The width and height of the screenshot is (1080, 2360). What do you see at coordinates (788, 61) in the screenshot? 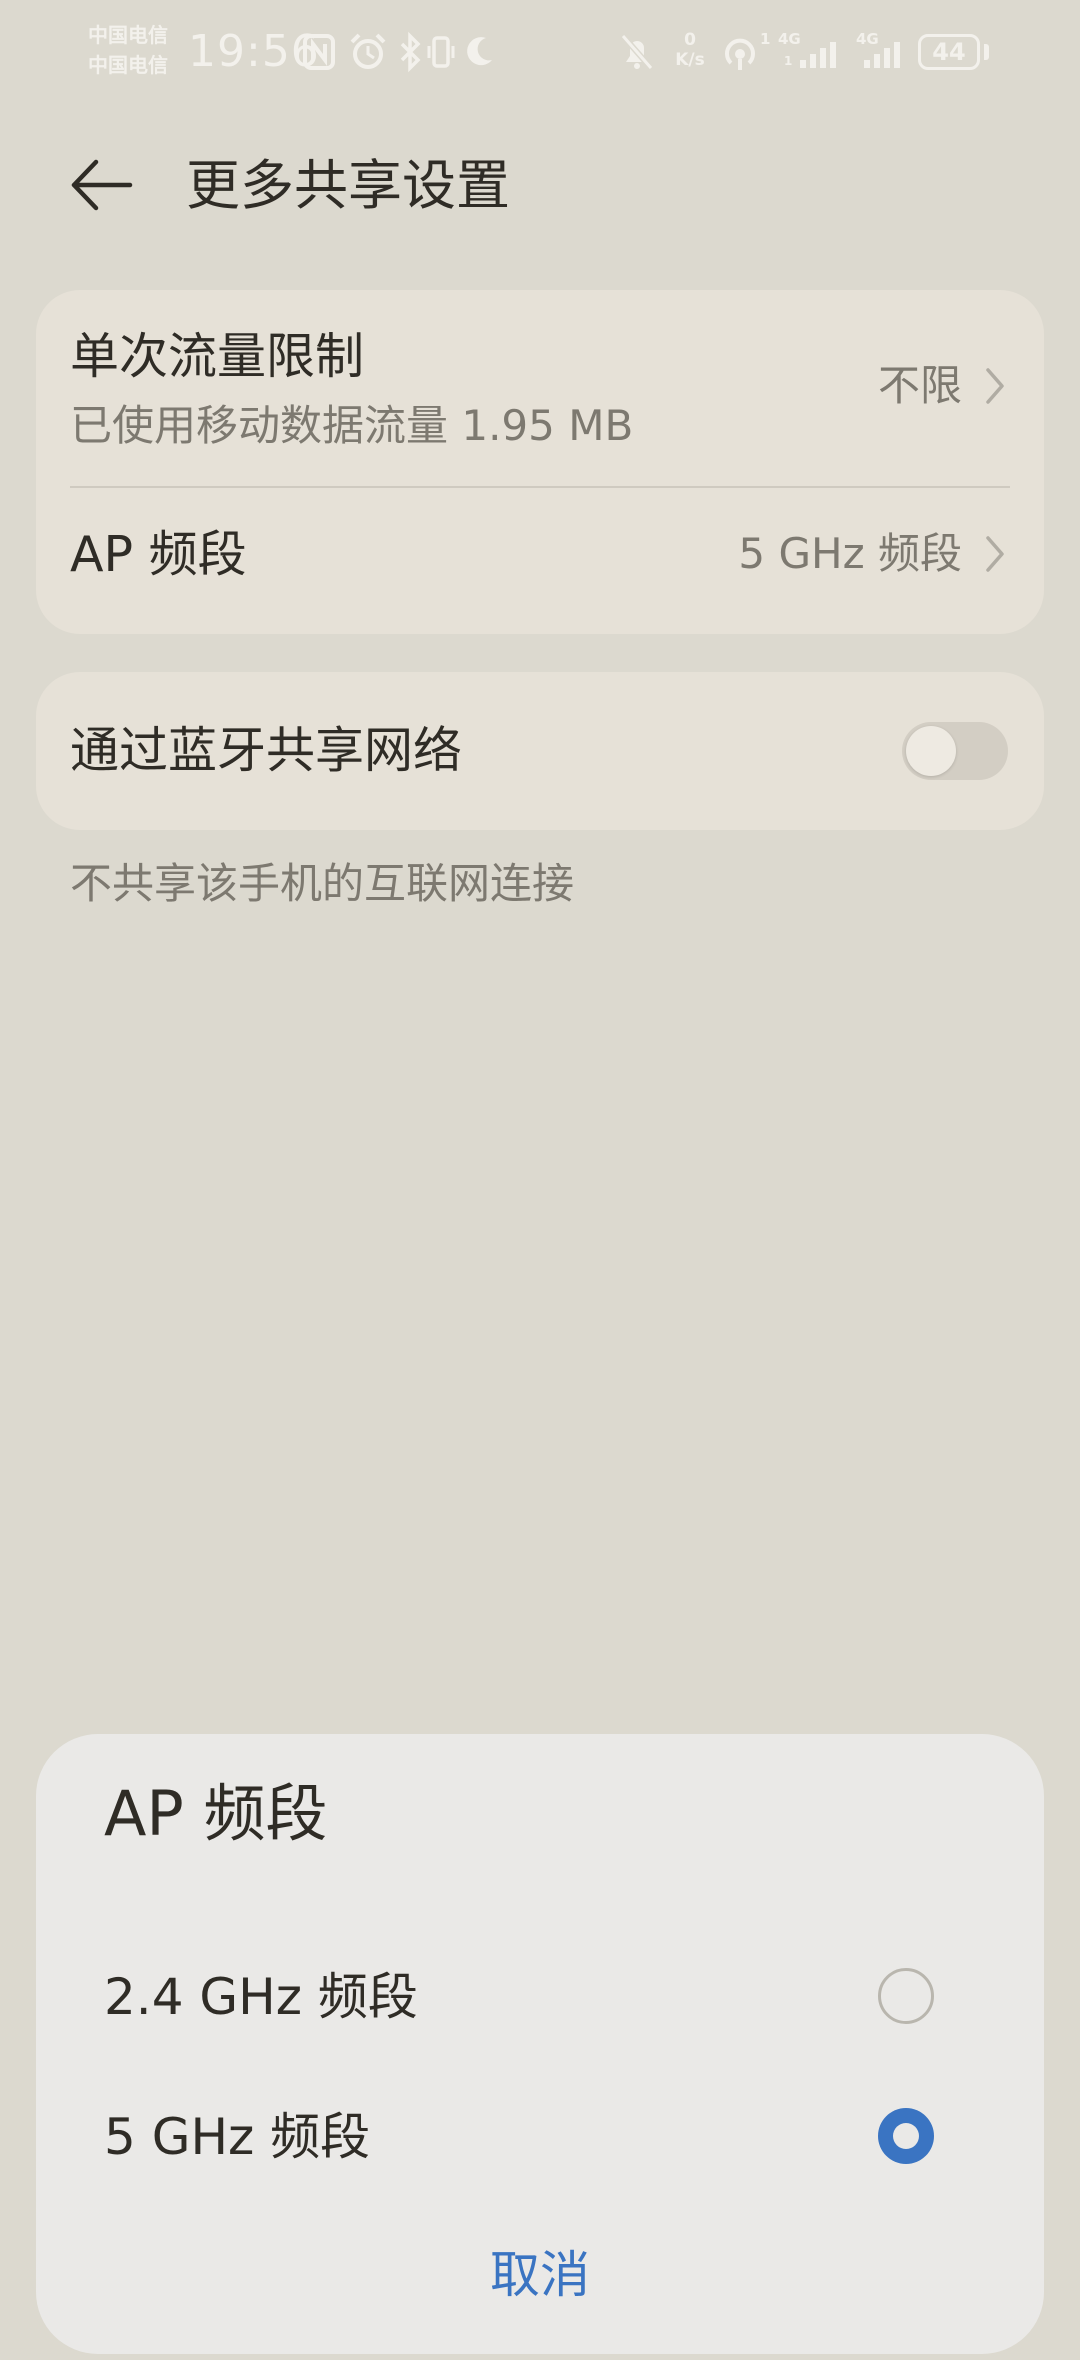
I see `sim1-sub-label: 1` at bounding box center [788, 61].